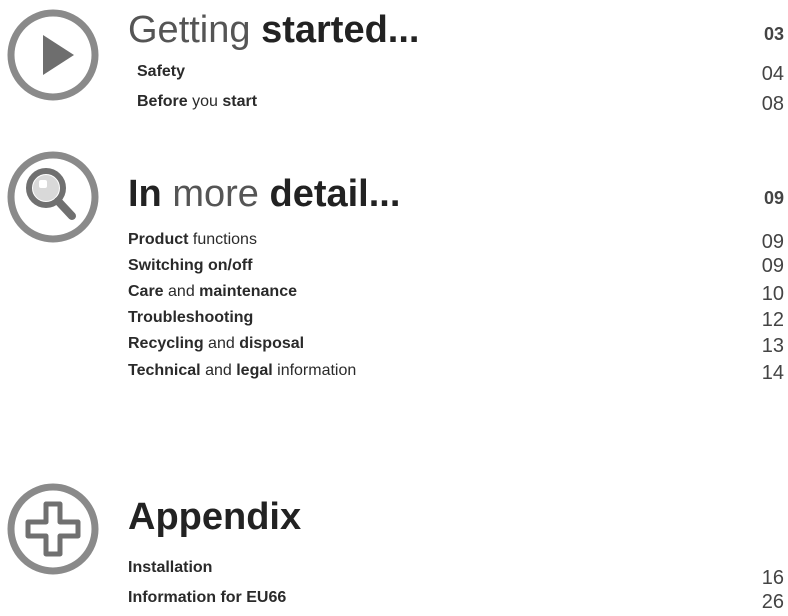 This screenshot has width=788, height=616. Describe the element at coordinates (772, 74) in the screenshot. I see `toc-page-number: 04` at that location.